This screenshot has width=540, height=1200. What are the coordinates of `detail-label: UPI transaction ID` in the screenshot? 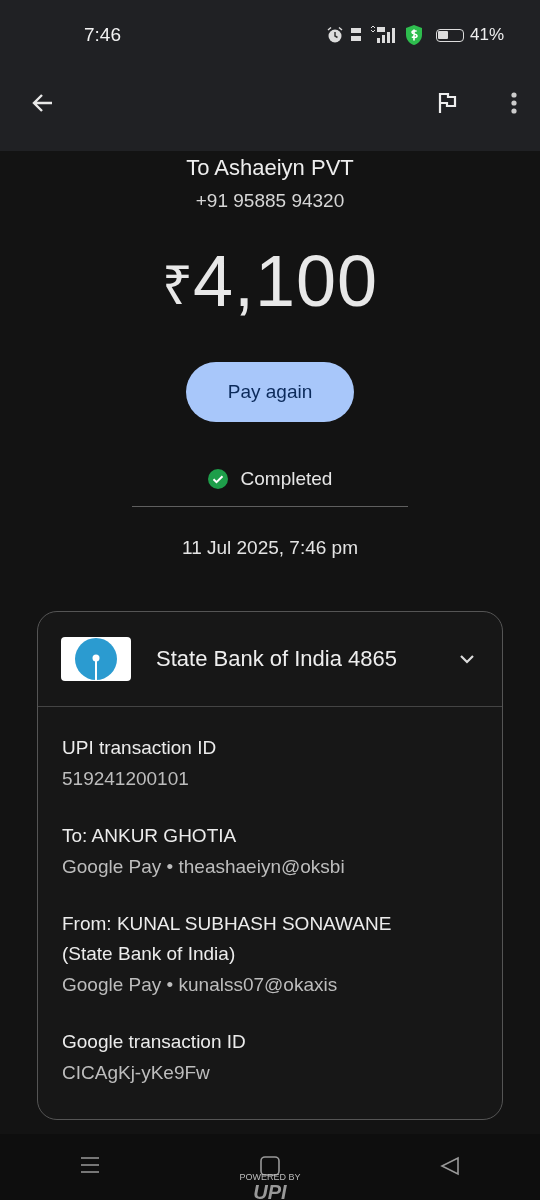 It's located at (140, 748).